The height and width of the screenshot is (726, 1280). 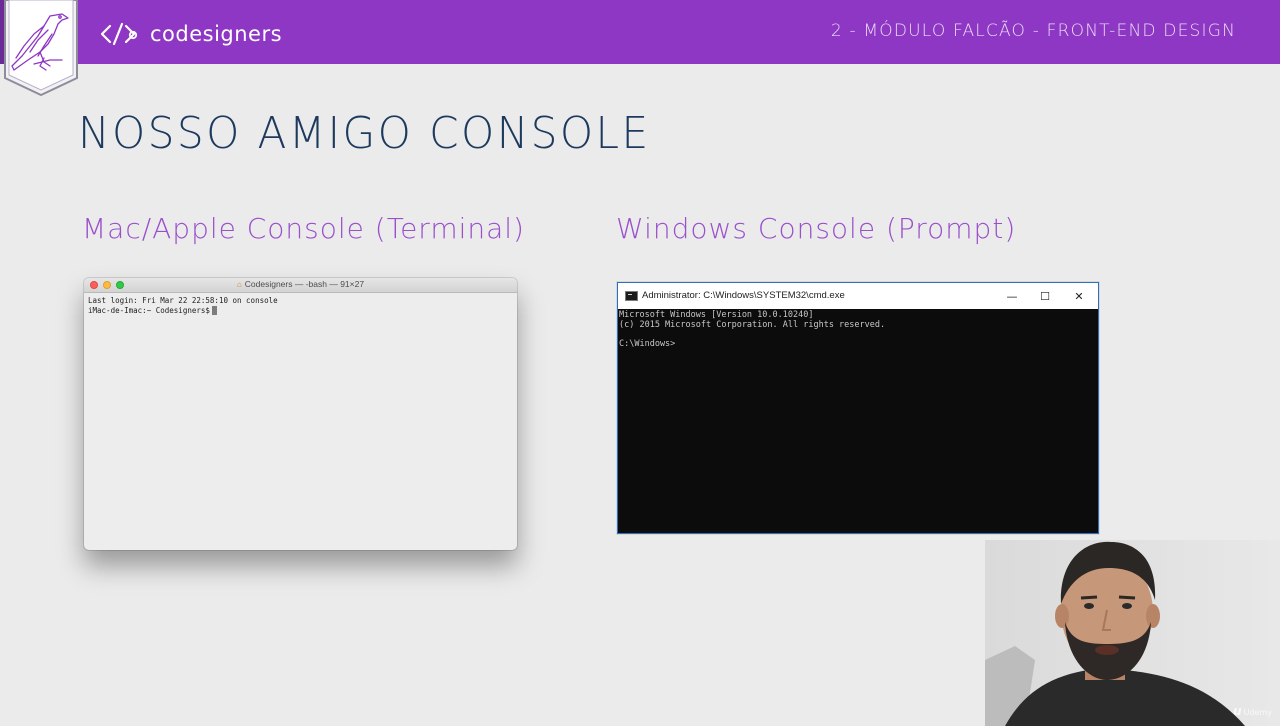 What do you see at coordinates (1079, 296) in the screenshot?
I see `close-button: ✕` at bounding box center [1079, 296].